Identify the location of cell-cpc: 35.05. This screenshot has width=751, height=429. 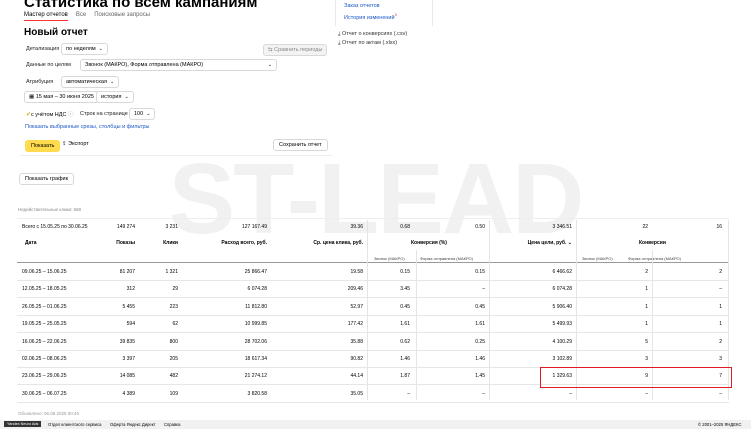
(356, 393).